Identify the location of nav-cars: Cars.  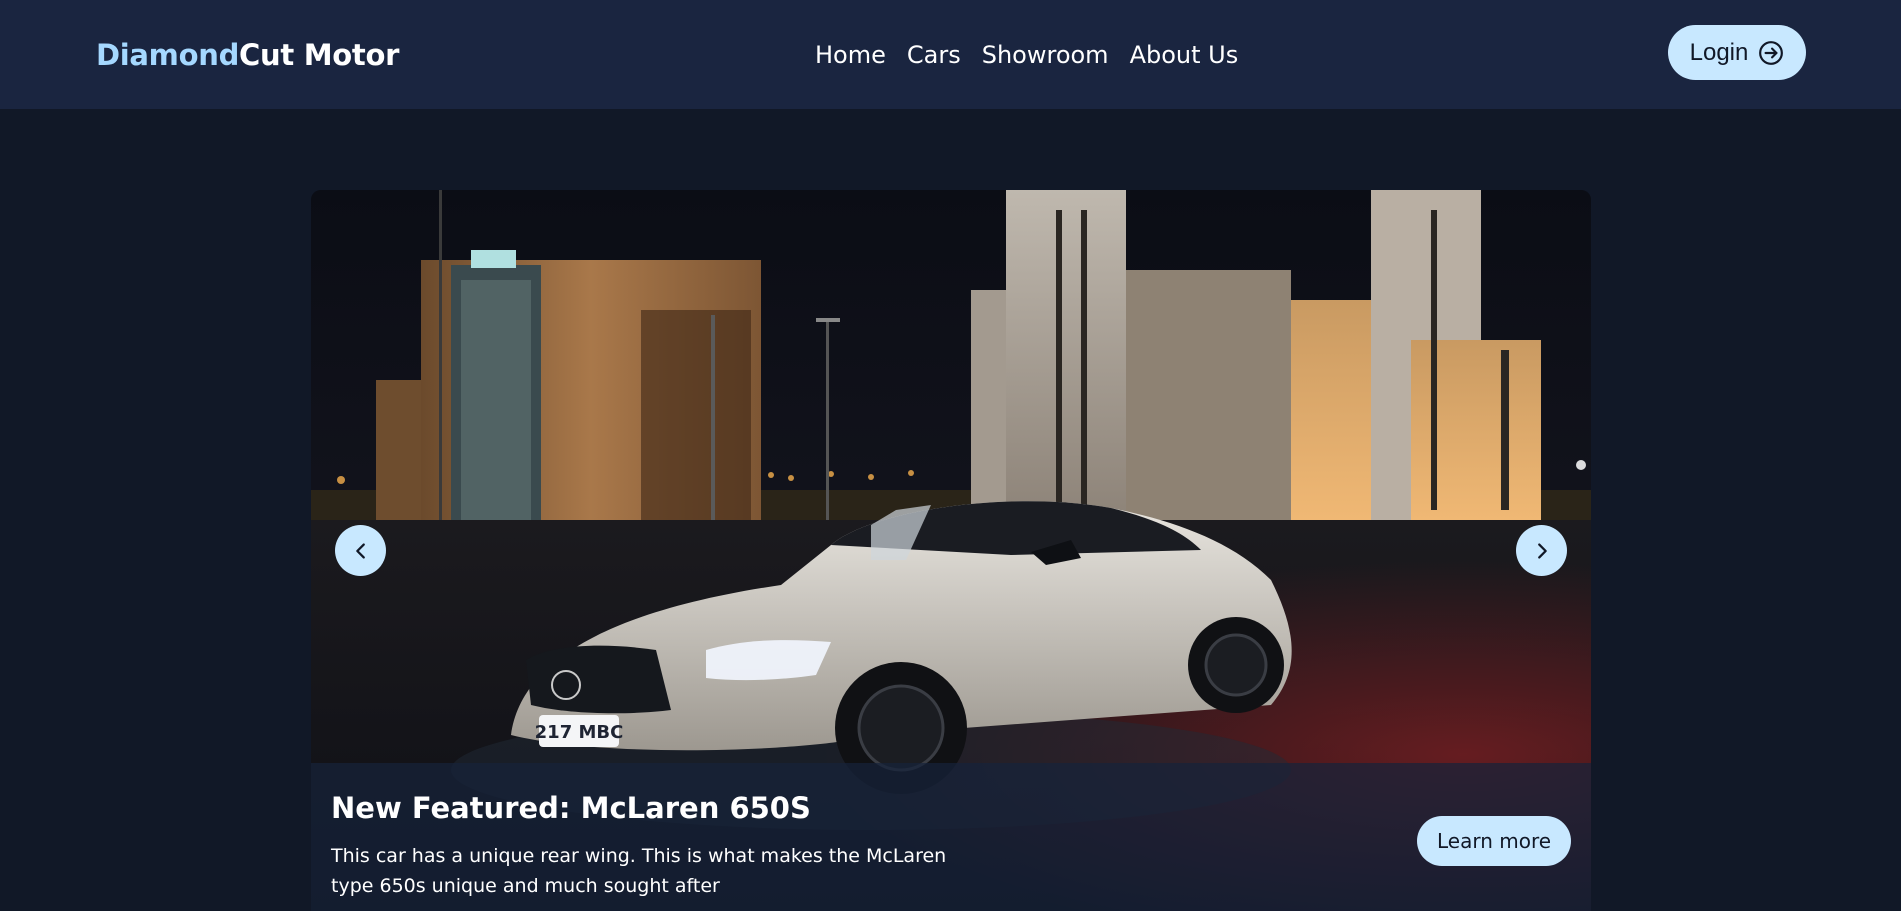
(934, 55).